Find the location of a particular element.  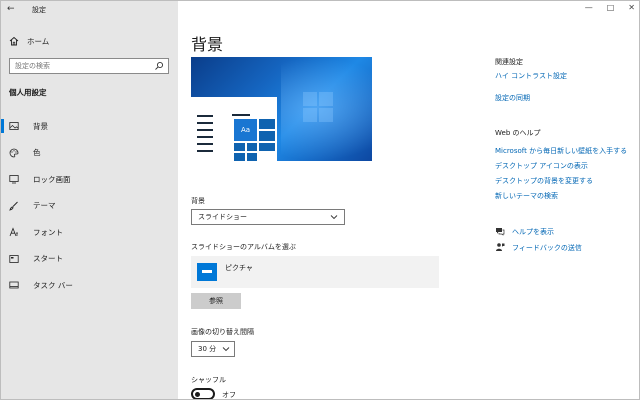

page-title: 背景 is located at coordinates (207, 44).